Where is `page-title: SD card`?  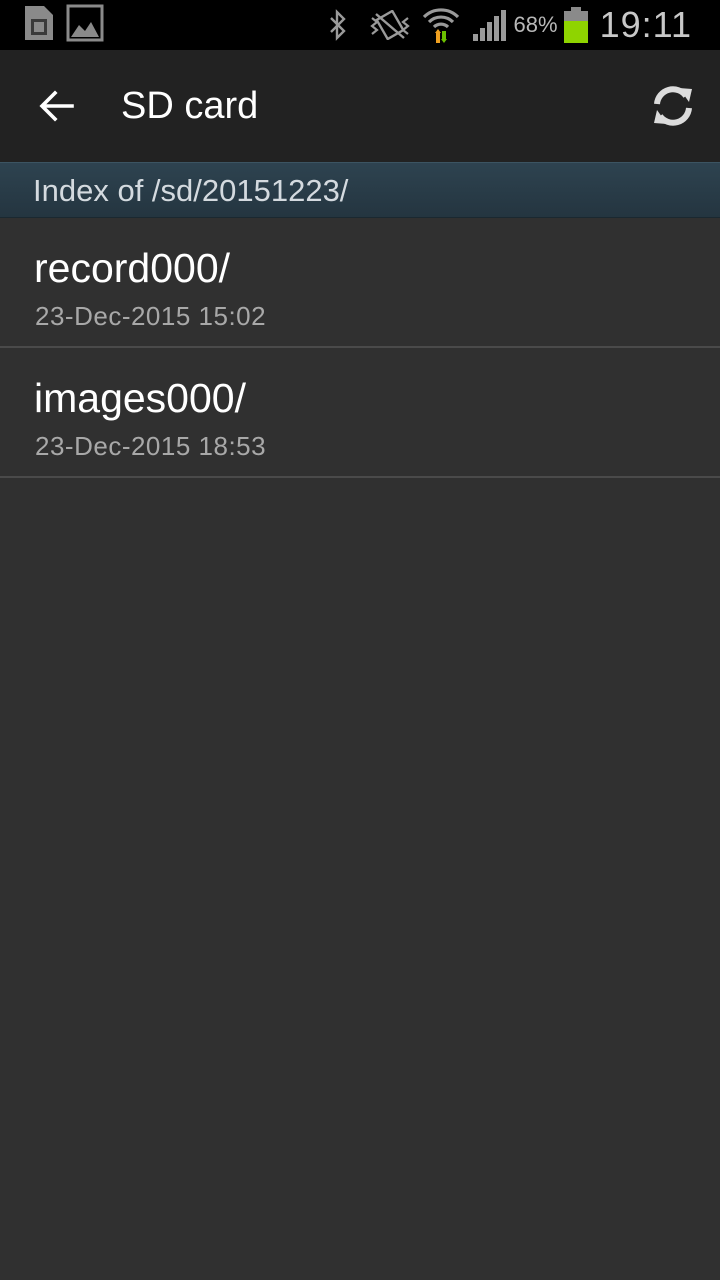 page-title: SD card is located at coordinates (190, 106).